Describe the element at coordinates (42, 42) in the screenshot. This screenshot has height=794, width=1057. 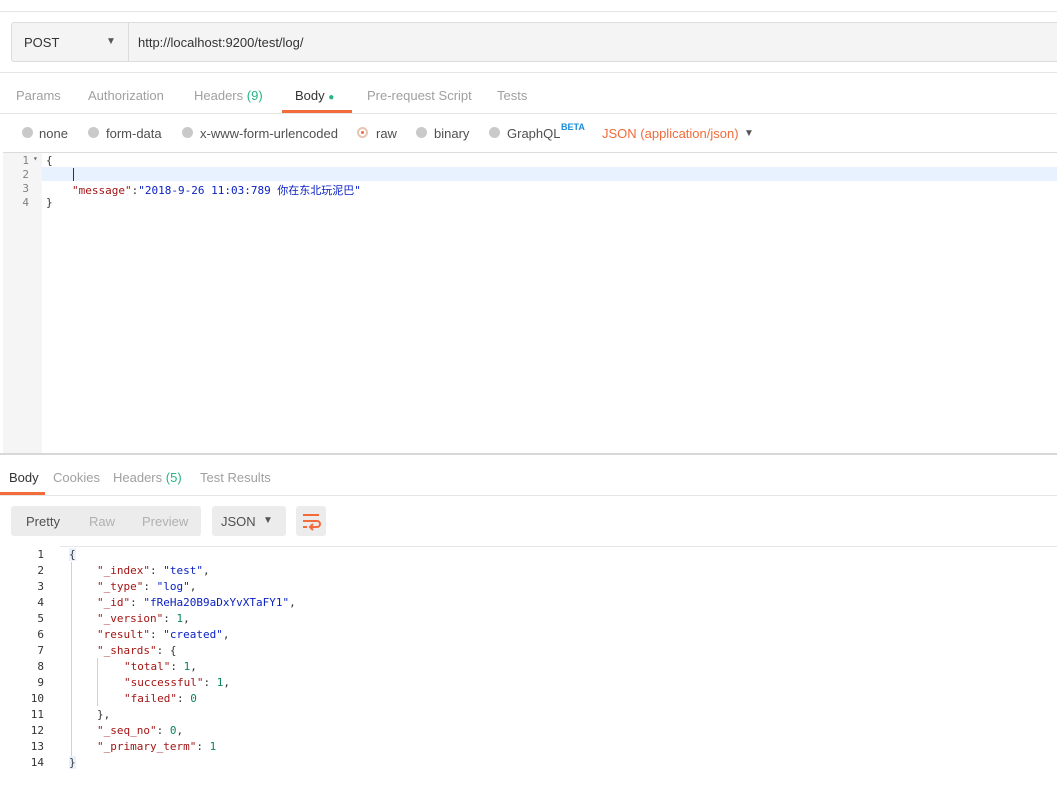
I see `method-label: POST` at that location.